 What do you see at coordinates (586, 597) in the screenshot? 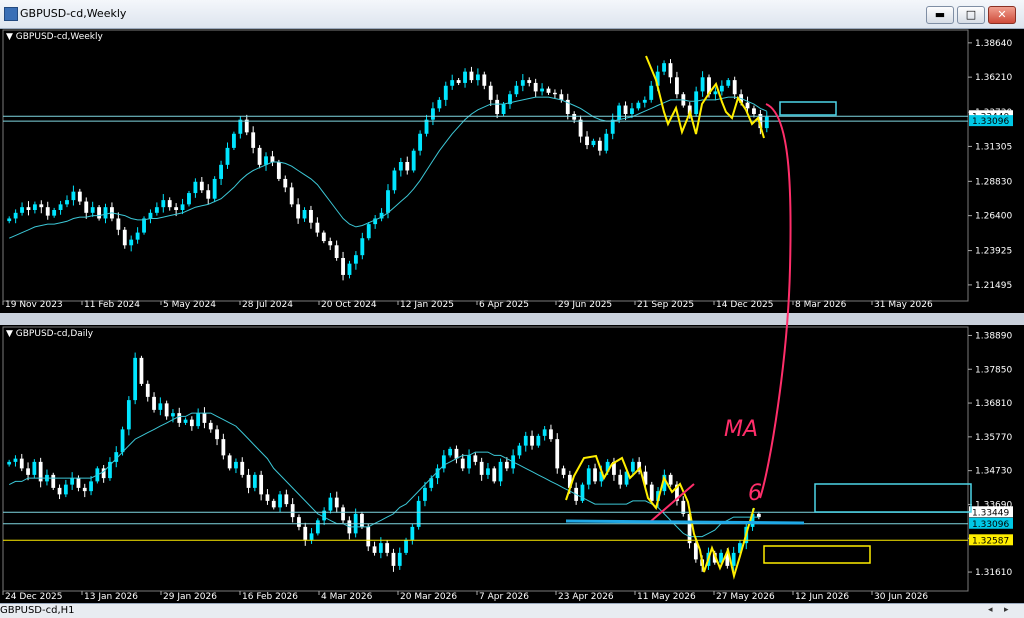
I see `daily-x-tick-label: 23 Apr 2026` at bounding box center [586, 597].